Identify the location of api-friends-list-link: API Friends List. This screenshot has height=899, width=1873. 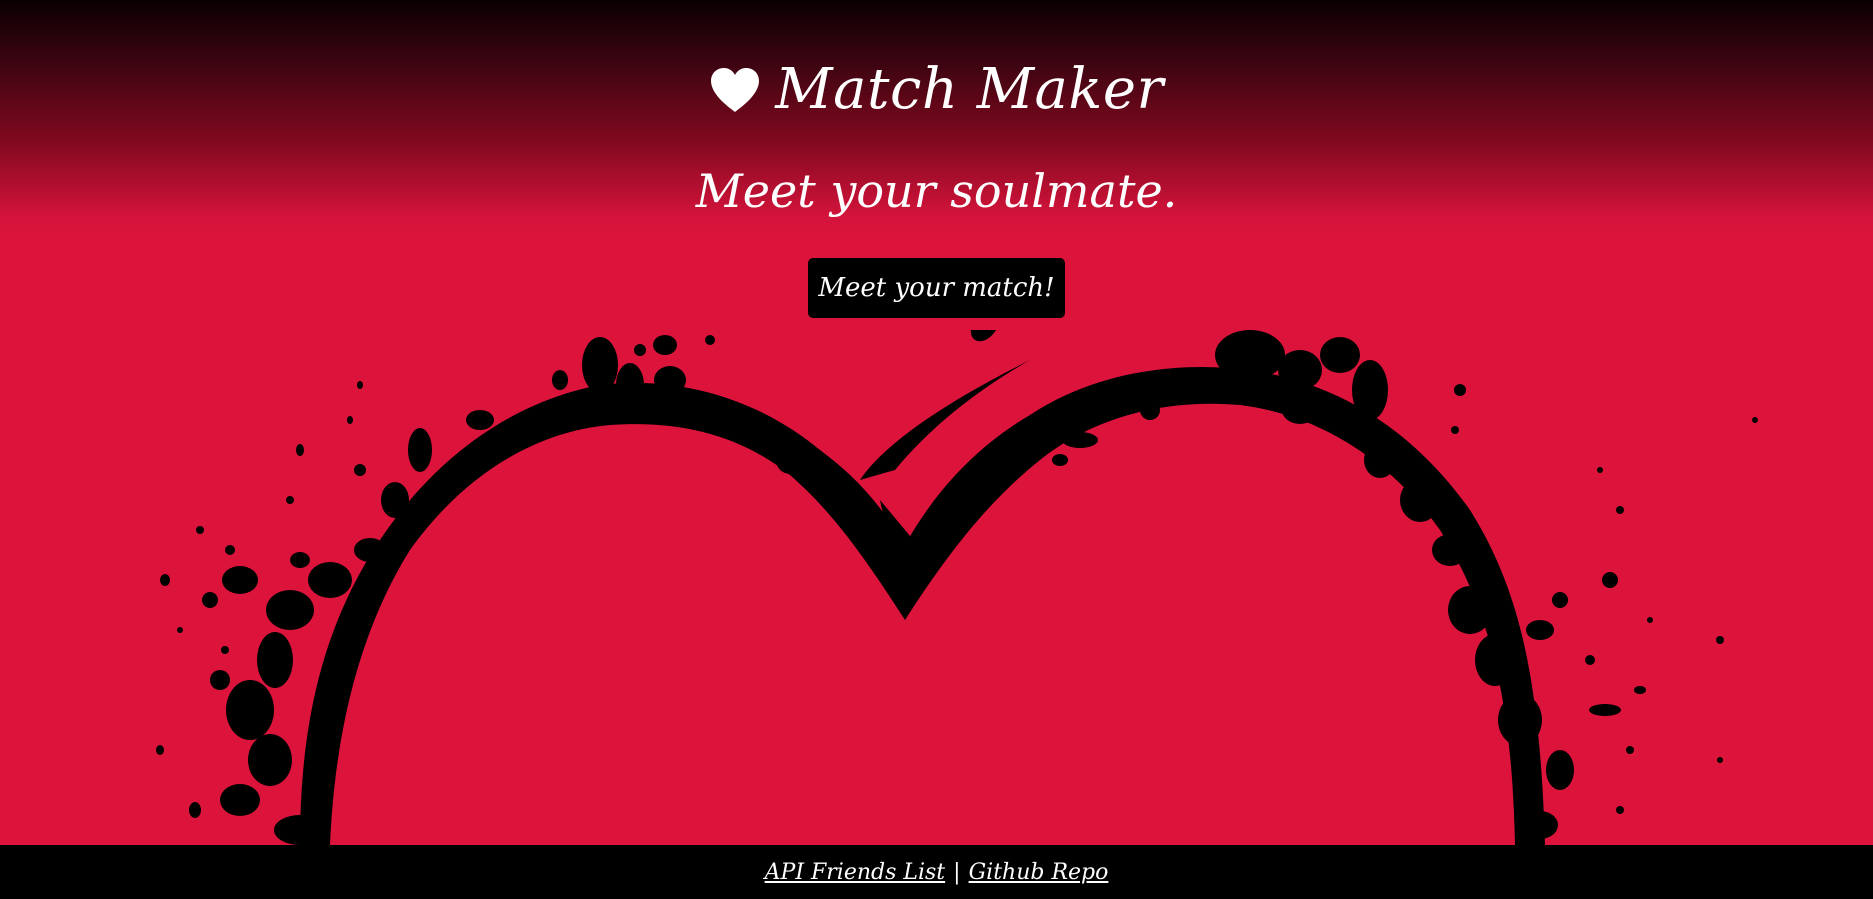
(855, 872).